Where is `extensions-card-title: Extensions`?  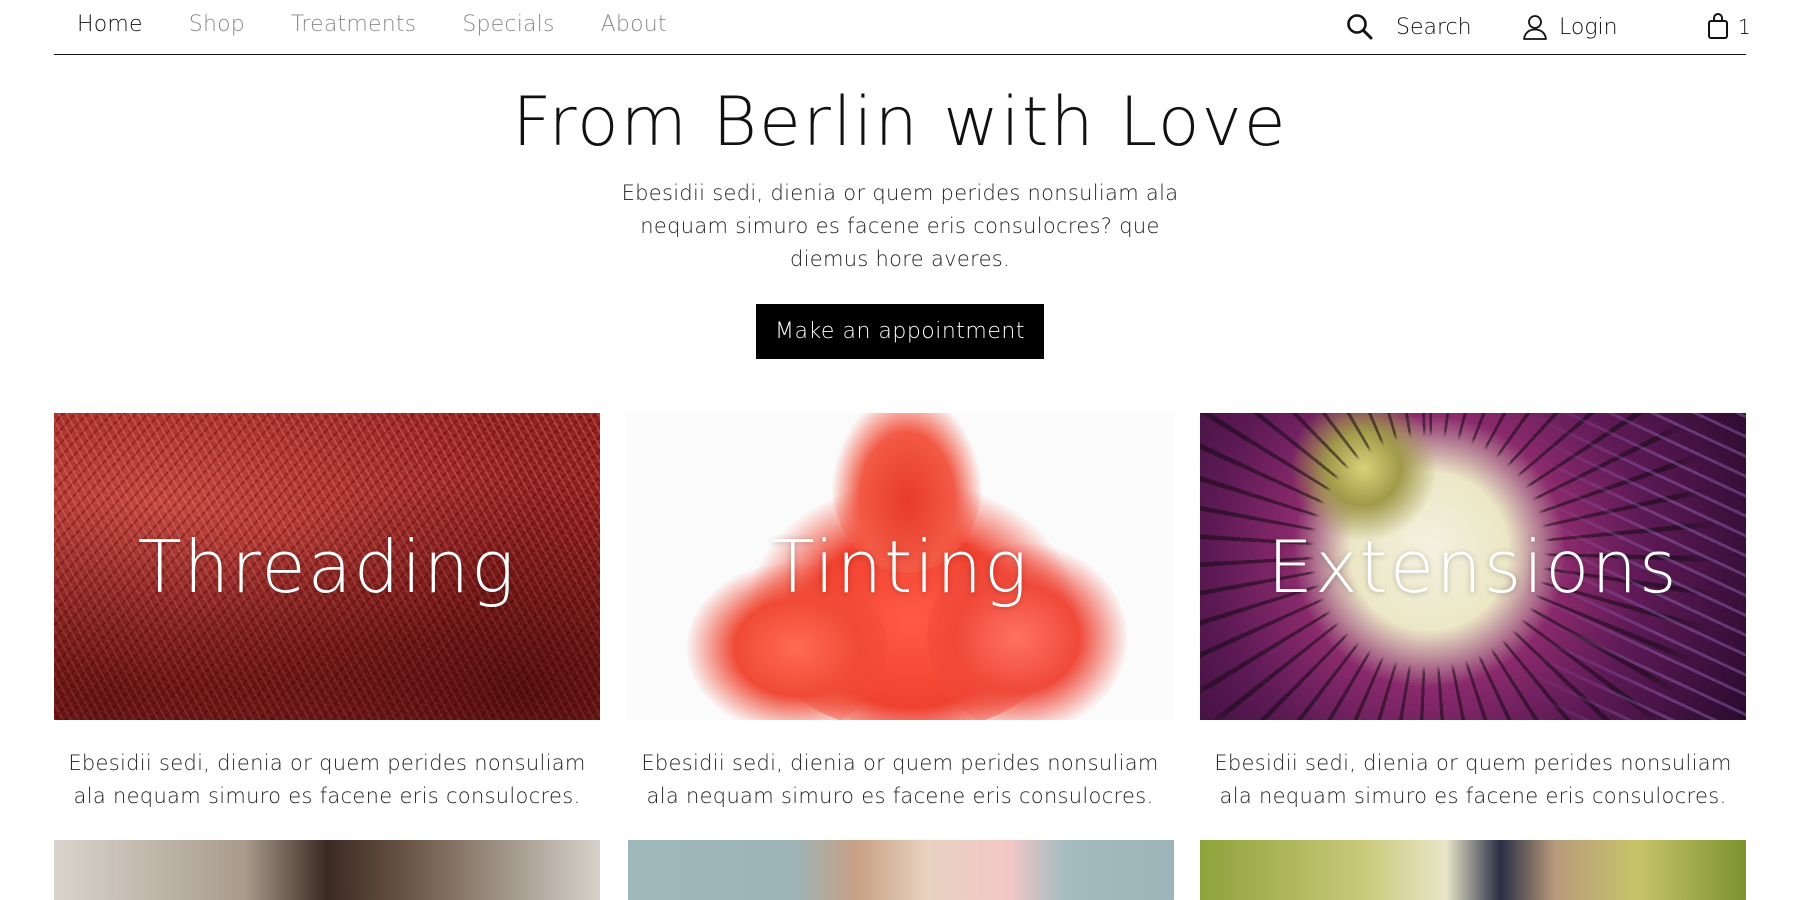
extensions-card-title: Extensions is located at coordinates (1473, 567).